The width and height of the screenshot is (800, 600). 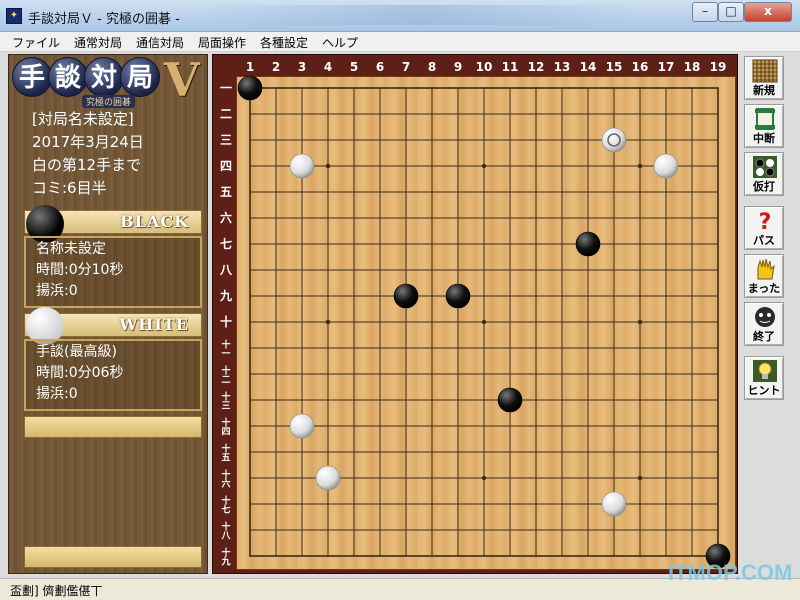 What do you see at coordinates (57, 291) in the screenshot?
I see `black-captures: 揚浜:0` at bounding box center [57, 291].